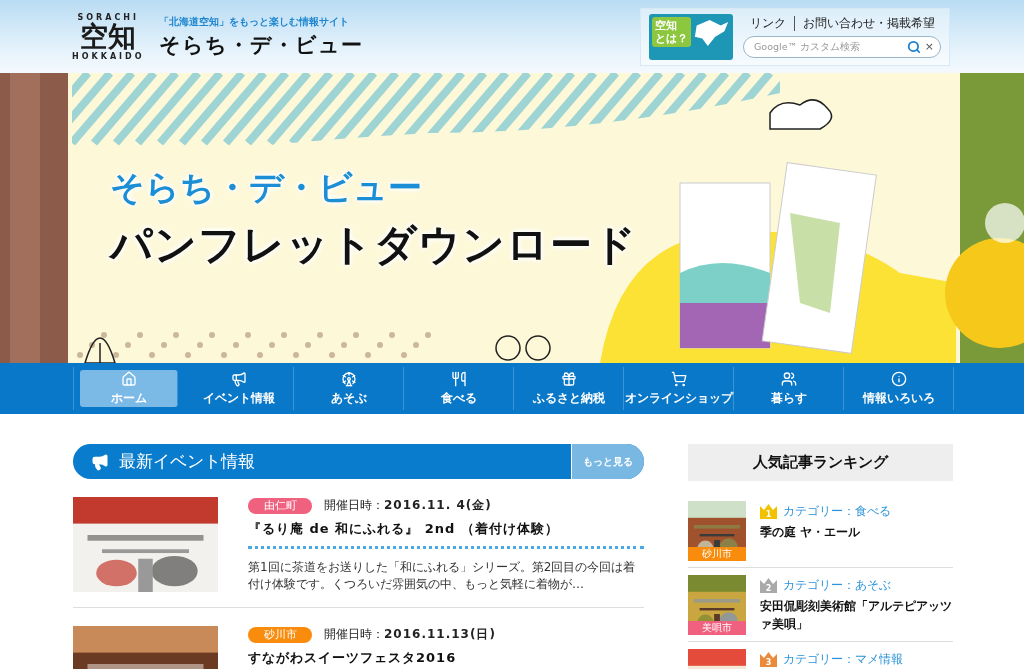 Image resolution: width=1024 pixels, height=669 pixels. I want to click on ferris-wheel-icon, so click(348, 378).